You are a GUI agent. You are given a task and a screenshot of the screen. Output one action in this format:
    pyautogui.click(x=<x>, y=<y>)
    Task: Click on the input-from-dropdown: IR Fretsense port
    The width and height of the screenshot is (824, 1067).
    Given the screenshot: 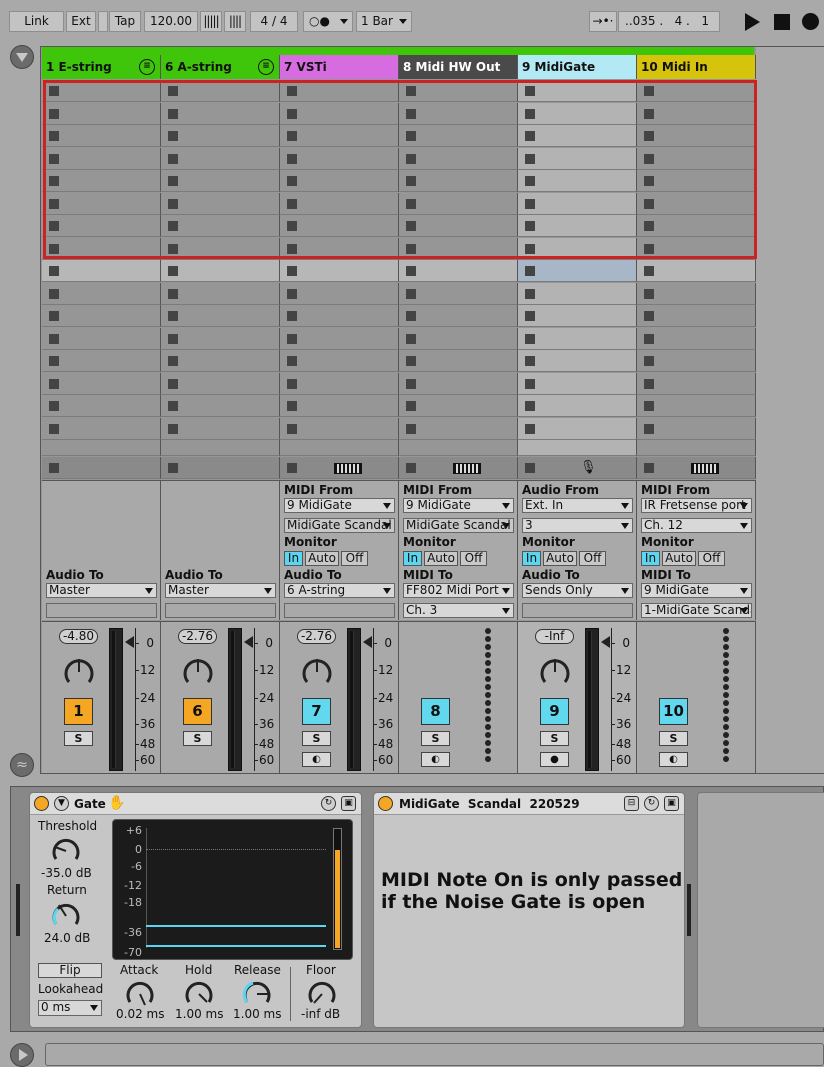 What is the action you would take?
    pyautogui.click(x=696, y=505)
    